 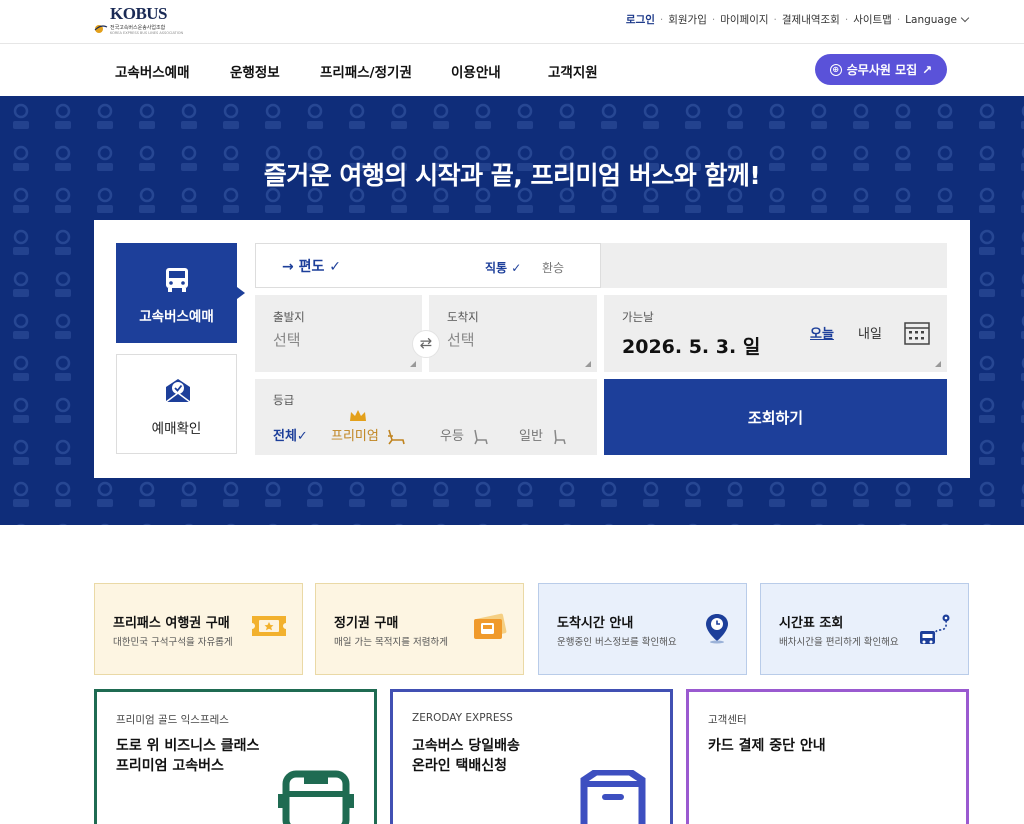 What do you see at coordinates (290, 434) in the screenshot?
I see `grade-option-all: 전체✓` at bounding box center [290, 434].